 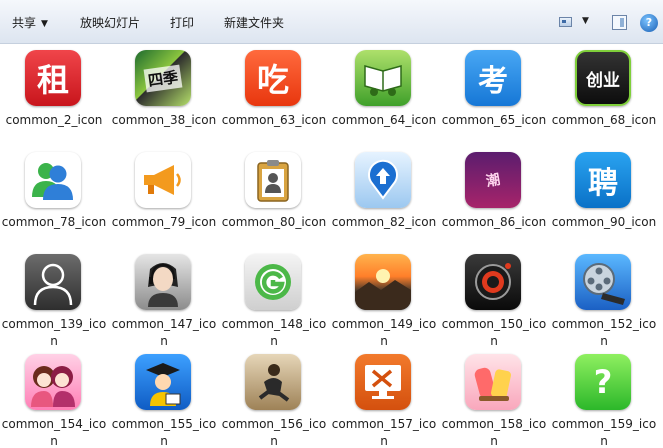 What do you see at coordinates (274, 332) in the screenshot?
I see `file-name: common_148_icon` at bounding box center [274, 332].